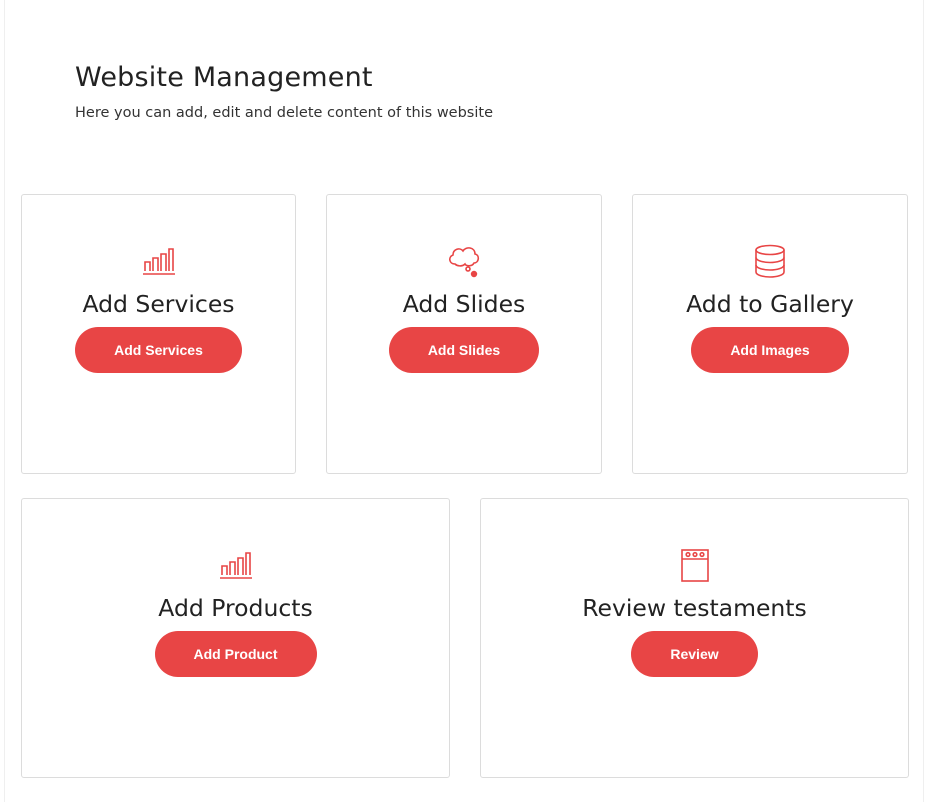 The width and height of the screenshot is (928, 802). I want to click on card-add-services: Add Services Add Services, so click(158, 334).